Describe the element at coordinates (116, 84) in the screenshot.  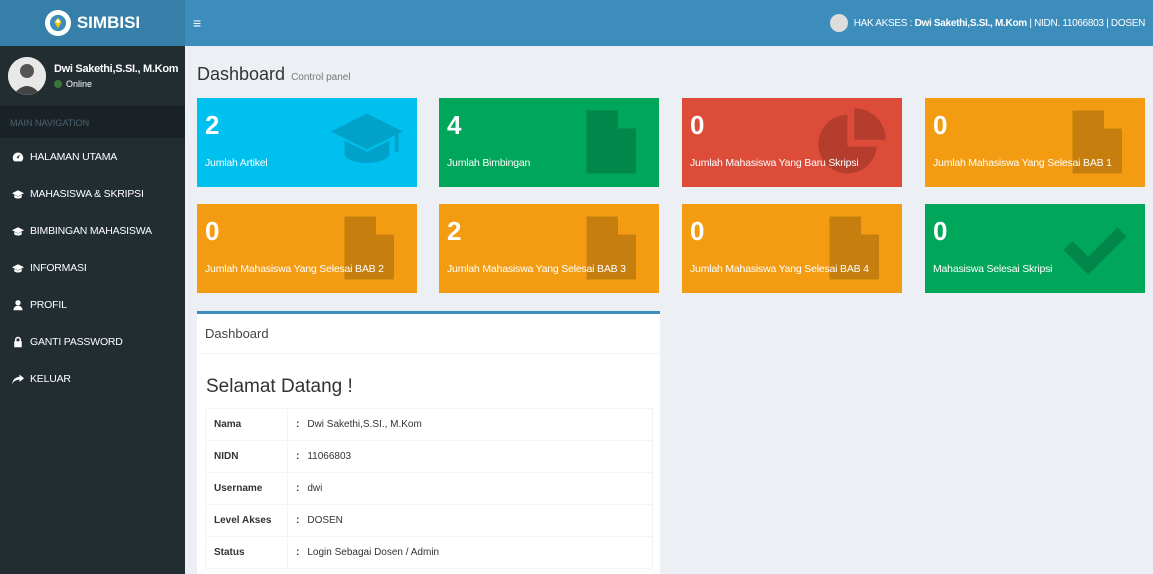
I see `user-status: Online` at that location.